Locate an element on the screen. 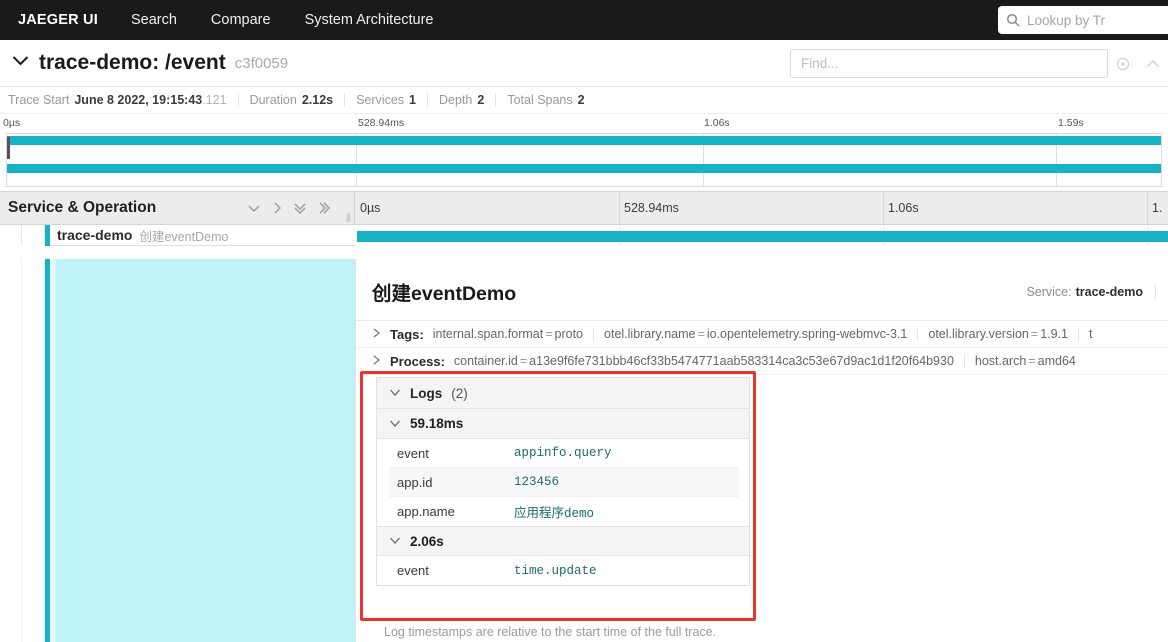 This screenshot has height=642, width=1168. tag-value: 1.9.1 is located at coordinates (1054, 334).